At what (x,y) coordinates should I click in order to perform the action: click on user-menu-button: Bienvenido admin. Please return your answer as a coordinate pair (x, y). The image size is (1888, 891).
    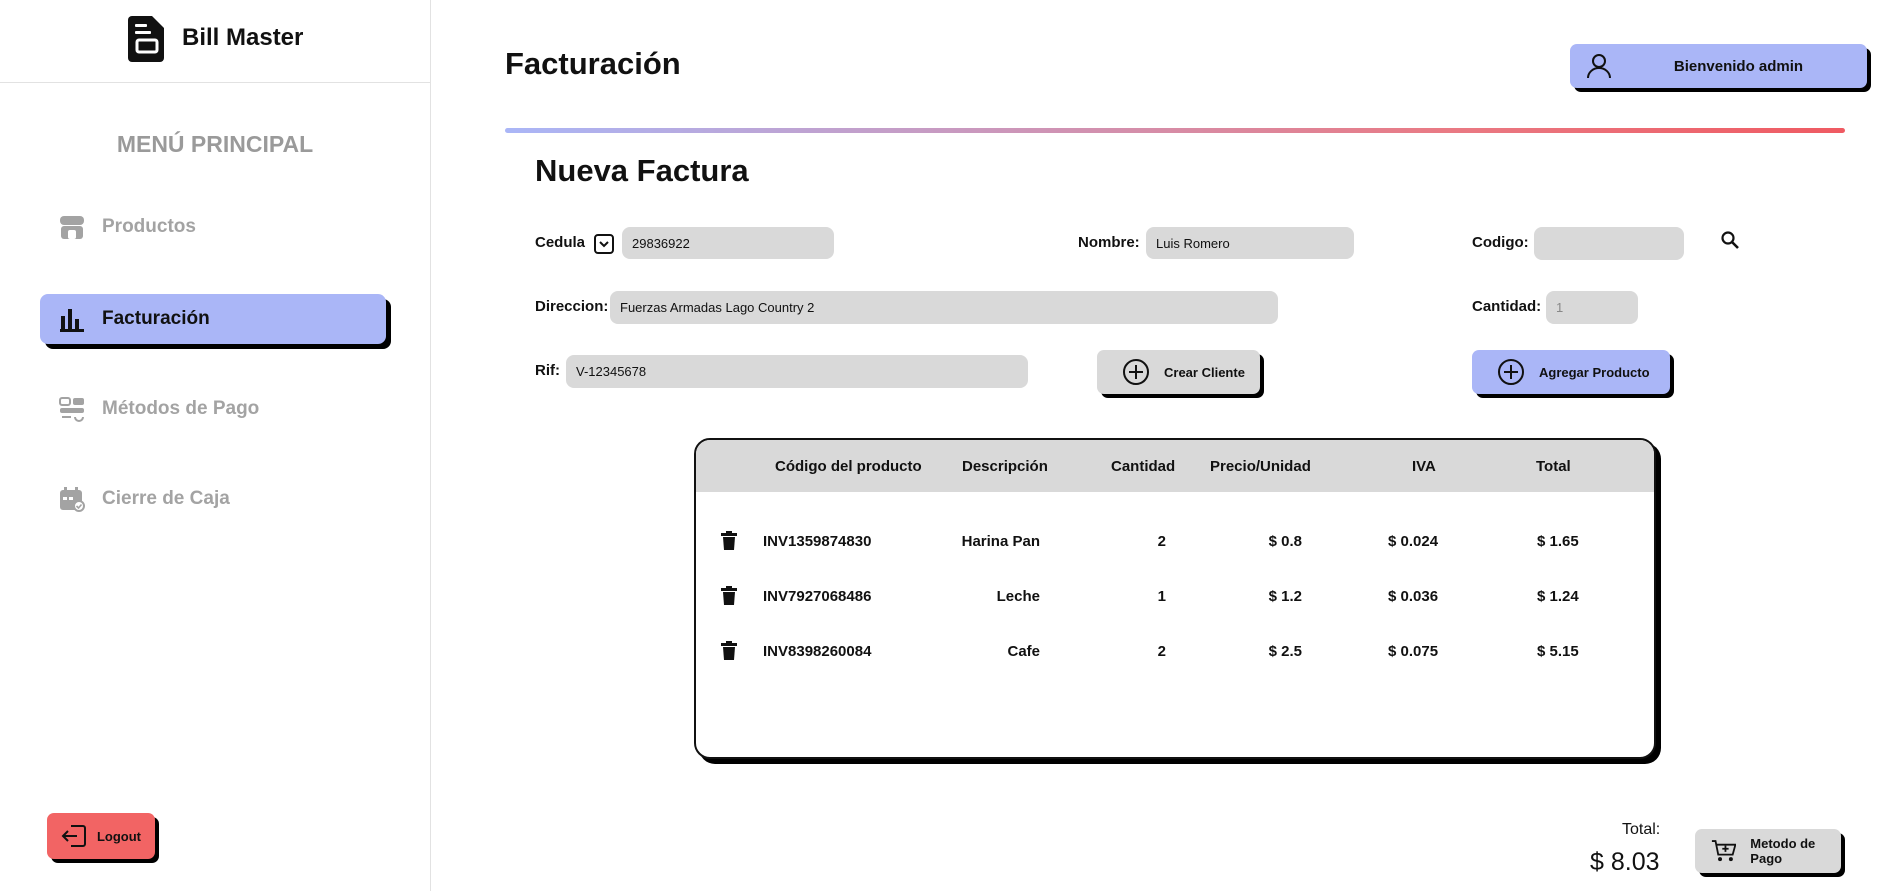
    Looking at the image, I should click on (1718, 66).